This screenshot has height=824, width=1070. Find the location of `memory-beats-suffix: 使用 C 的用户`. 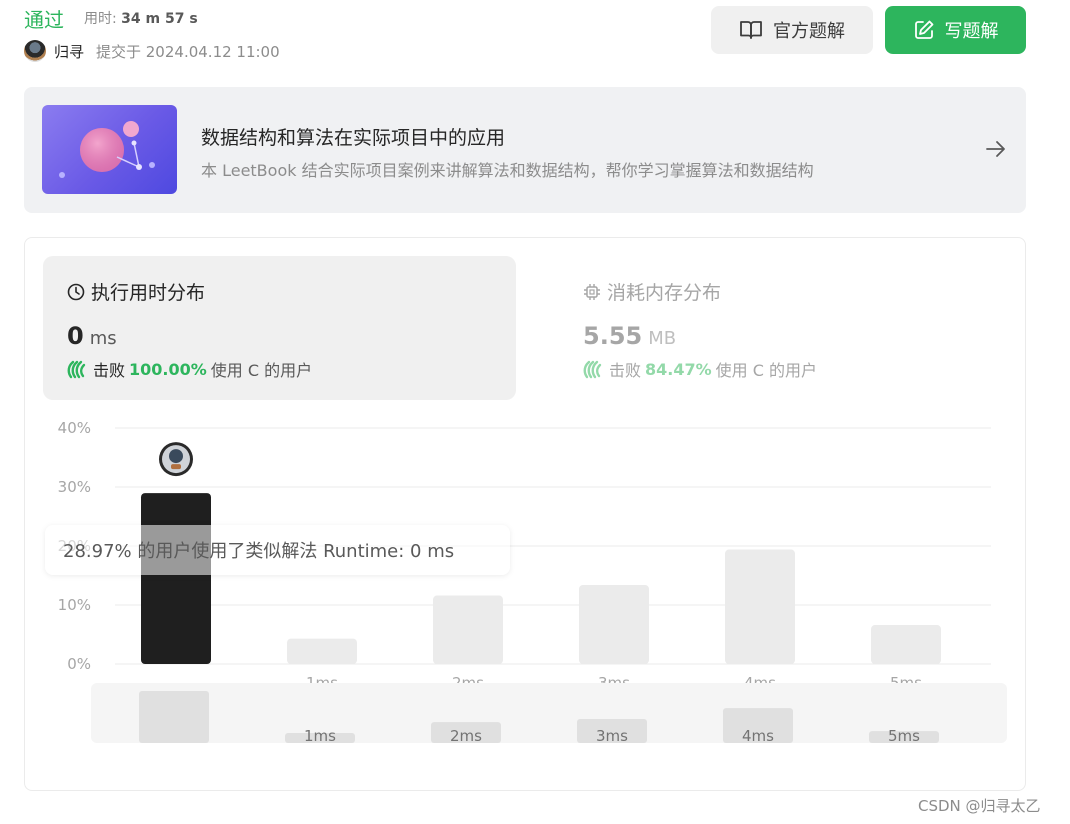

memory-beats-suffix: 使用 C 的用户 is located at coordinates (766, 370).